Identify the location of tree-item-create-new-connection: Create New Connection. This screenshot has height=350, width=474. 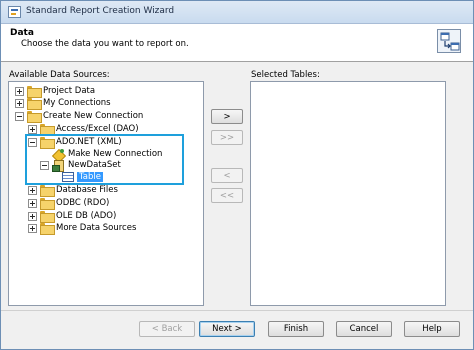
(79, 116).